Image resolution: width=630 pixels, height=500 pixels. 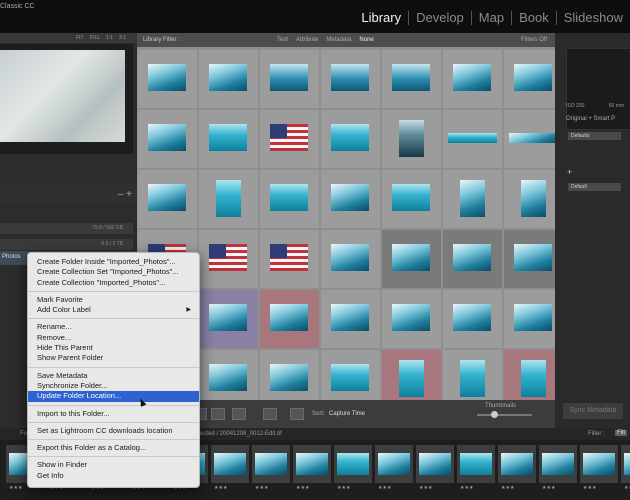 What do you see at coordinates (594, 136) in the screenshot?
I see `preset-dropdown: Defaults` at bounding box center [594, 136].